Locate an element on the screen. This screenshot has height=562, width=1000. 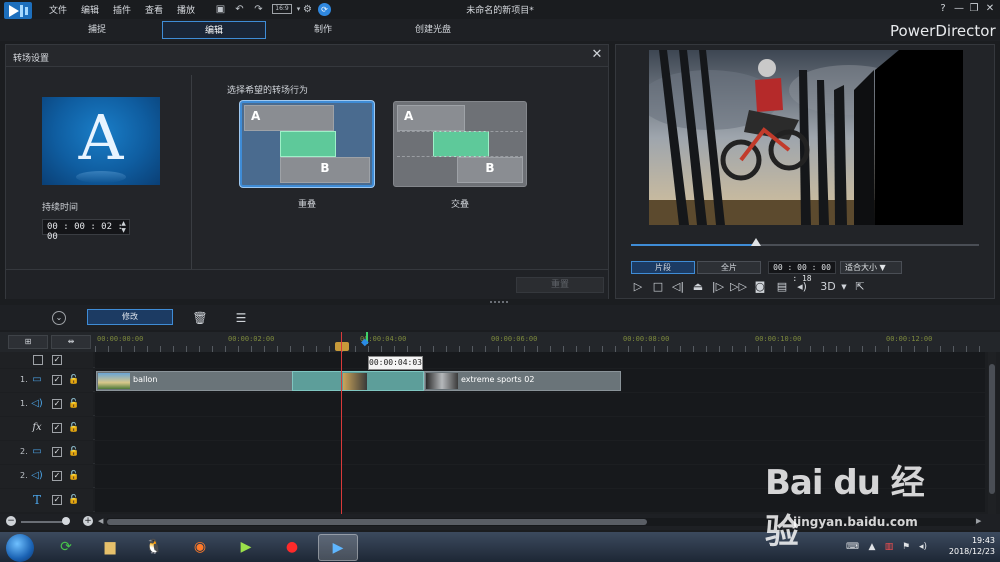
tab-clip-mode: 片段 is located at coordinates (663, 267).